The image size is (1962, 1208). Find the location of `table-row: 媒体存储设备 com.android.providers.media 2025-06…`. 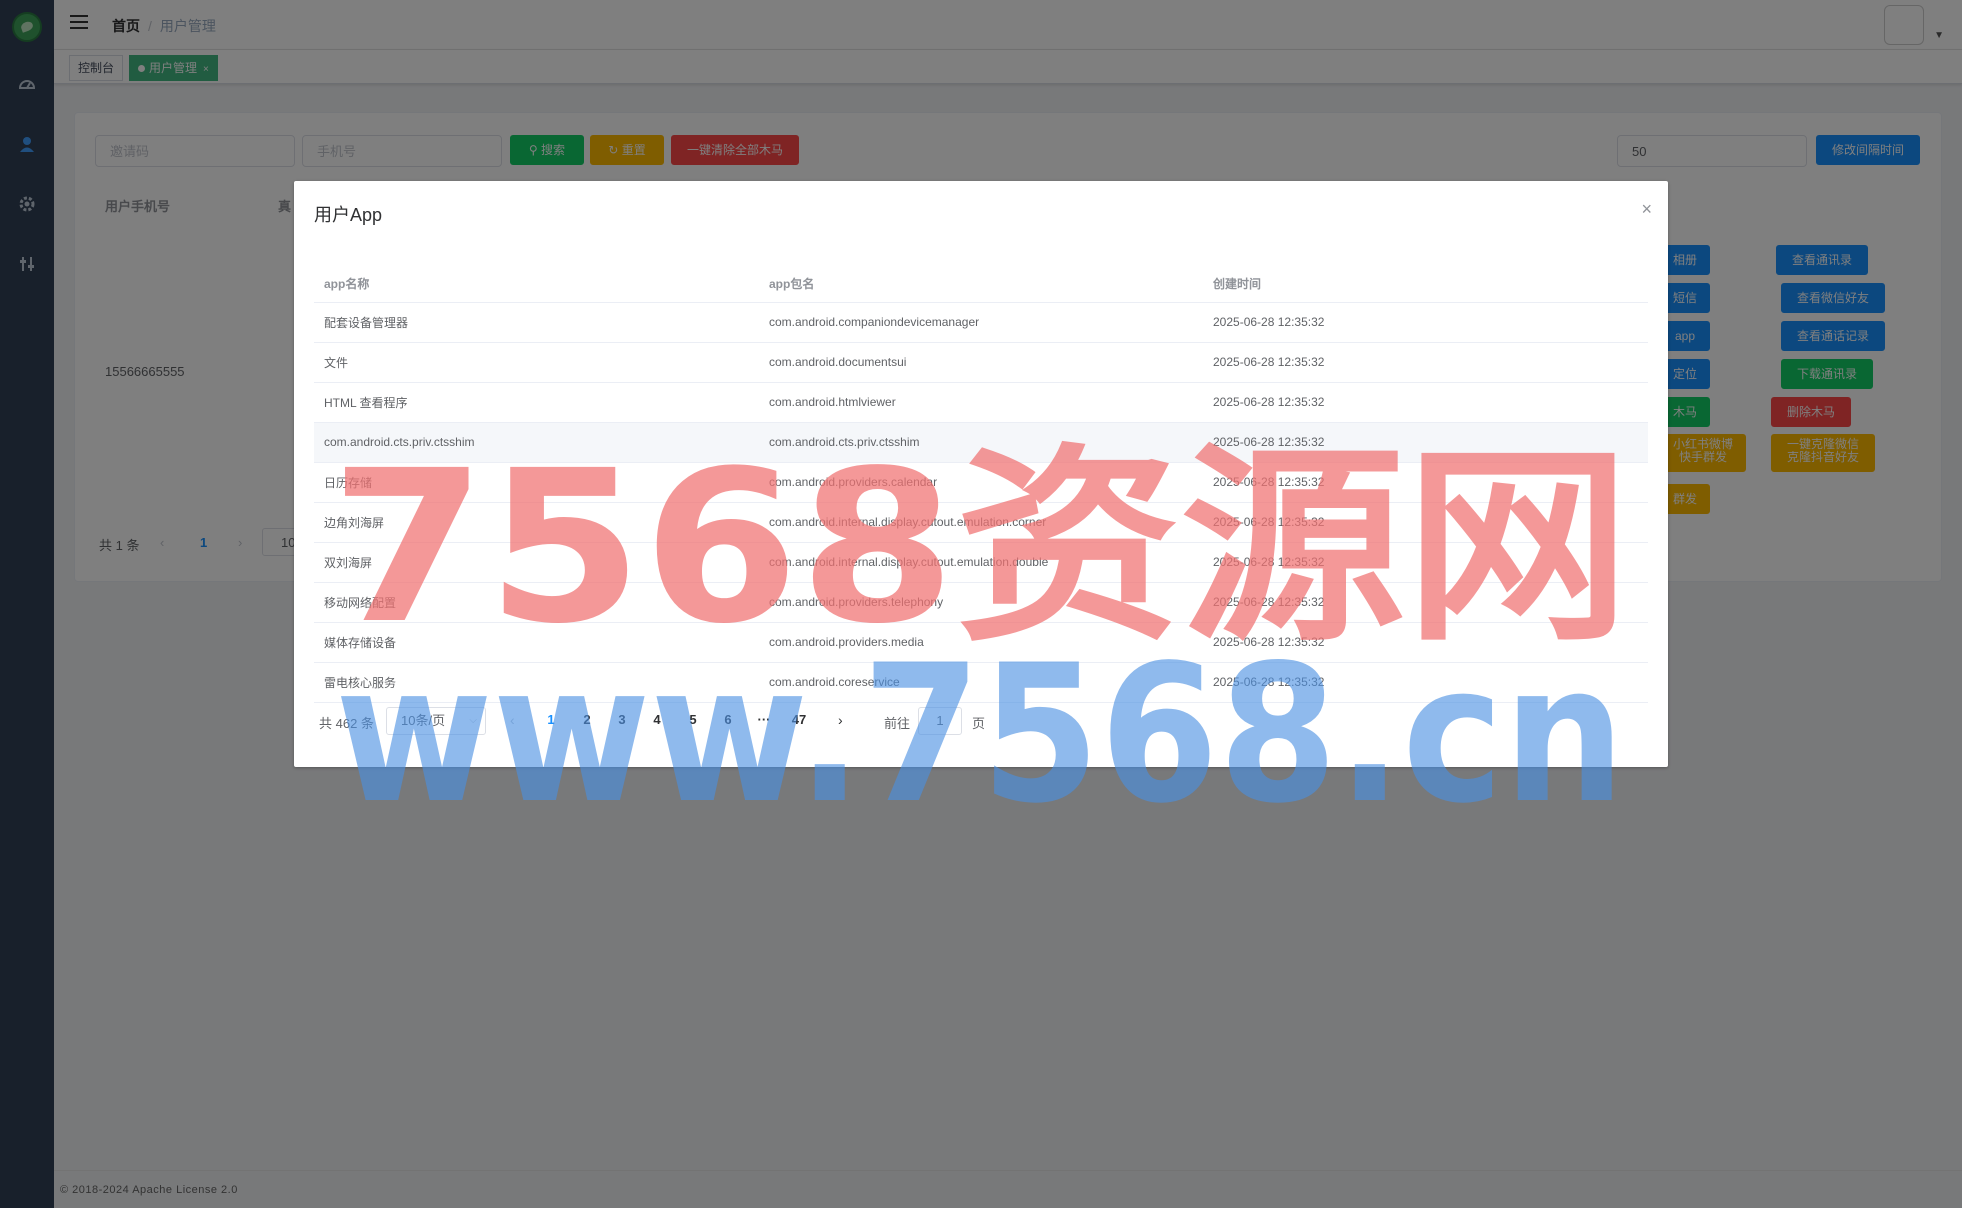

table-row: 媒体存储设备 com.android.providers.media 2025-06… is located at coordinates (981, 642).